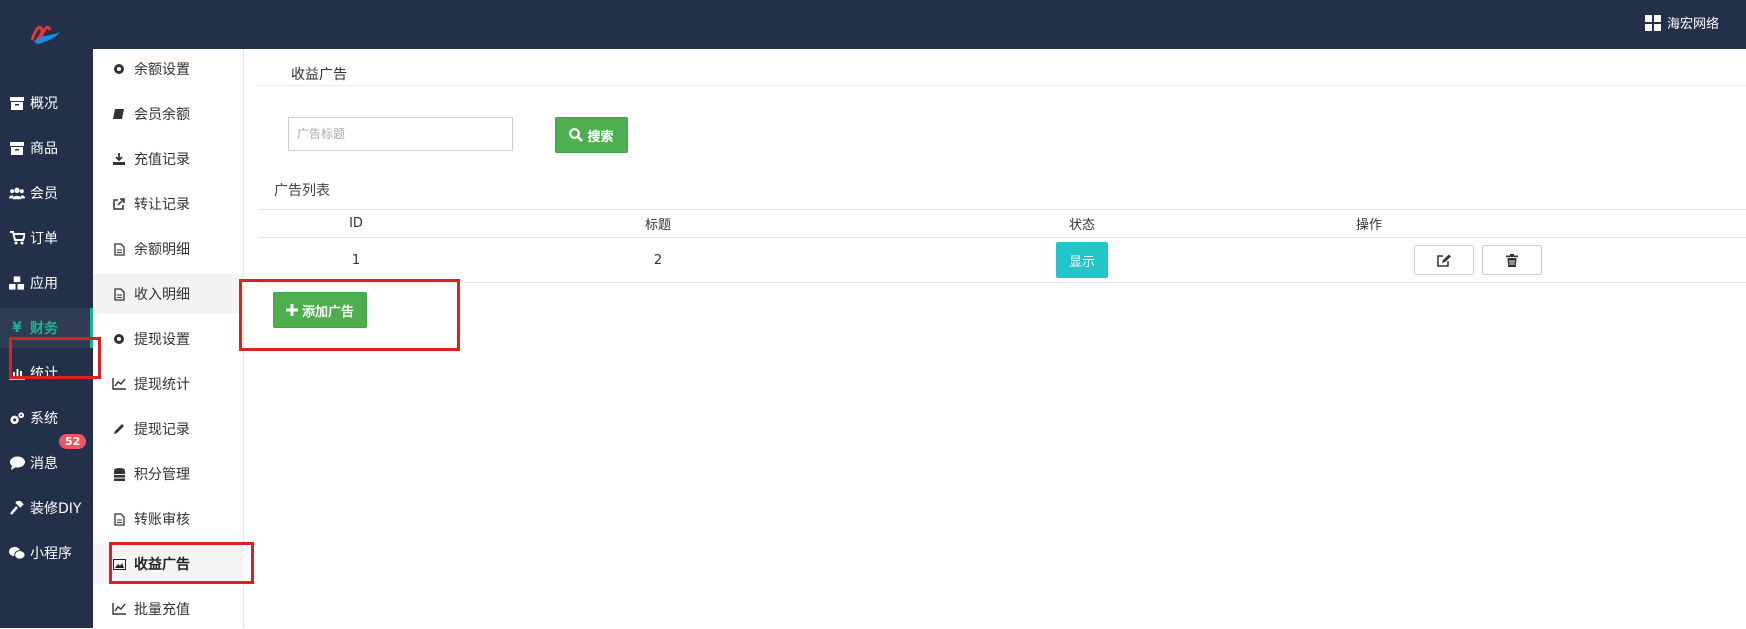 The width and height of the screenshot is (1746, 629). I want to click on ad-table: ID 标题 状态 操作 1 2 显示, so click(1002, 246).